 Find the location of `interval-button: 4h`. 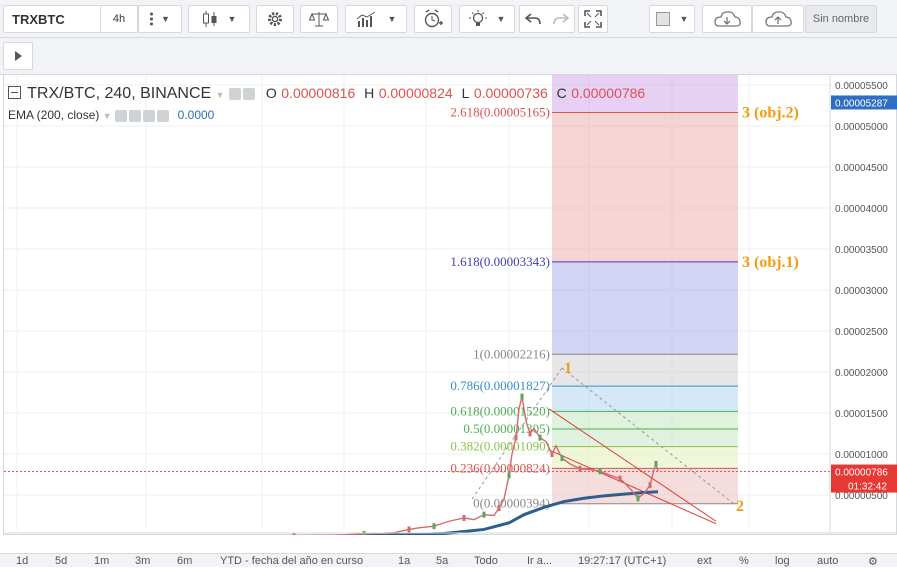

interval-button: 4h is located at coordinates (119, 19).